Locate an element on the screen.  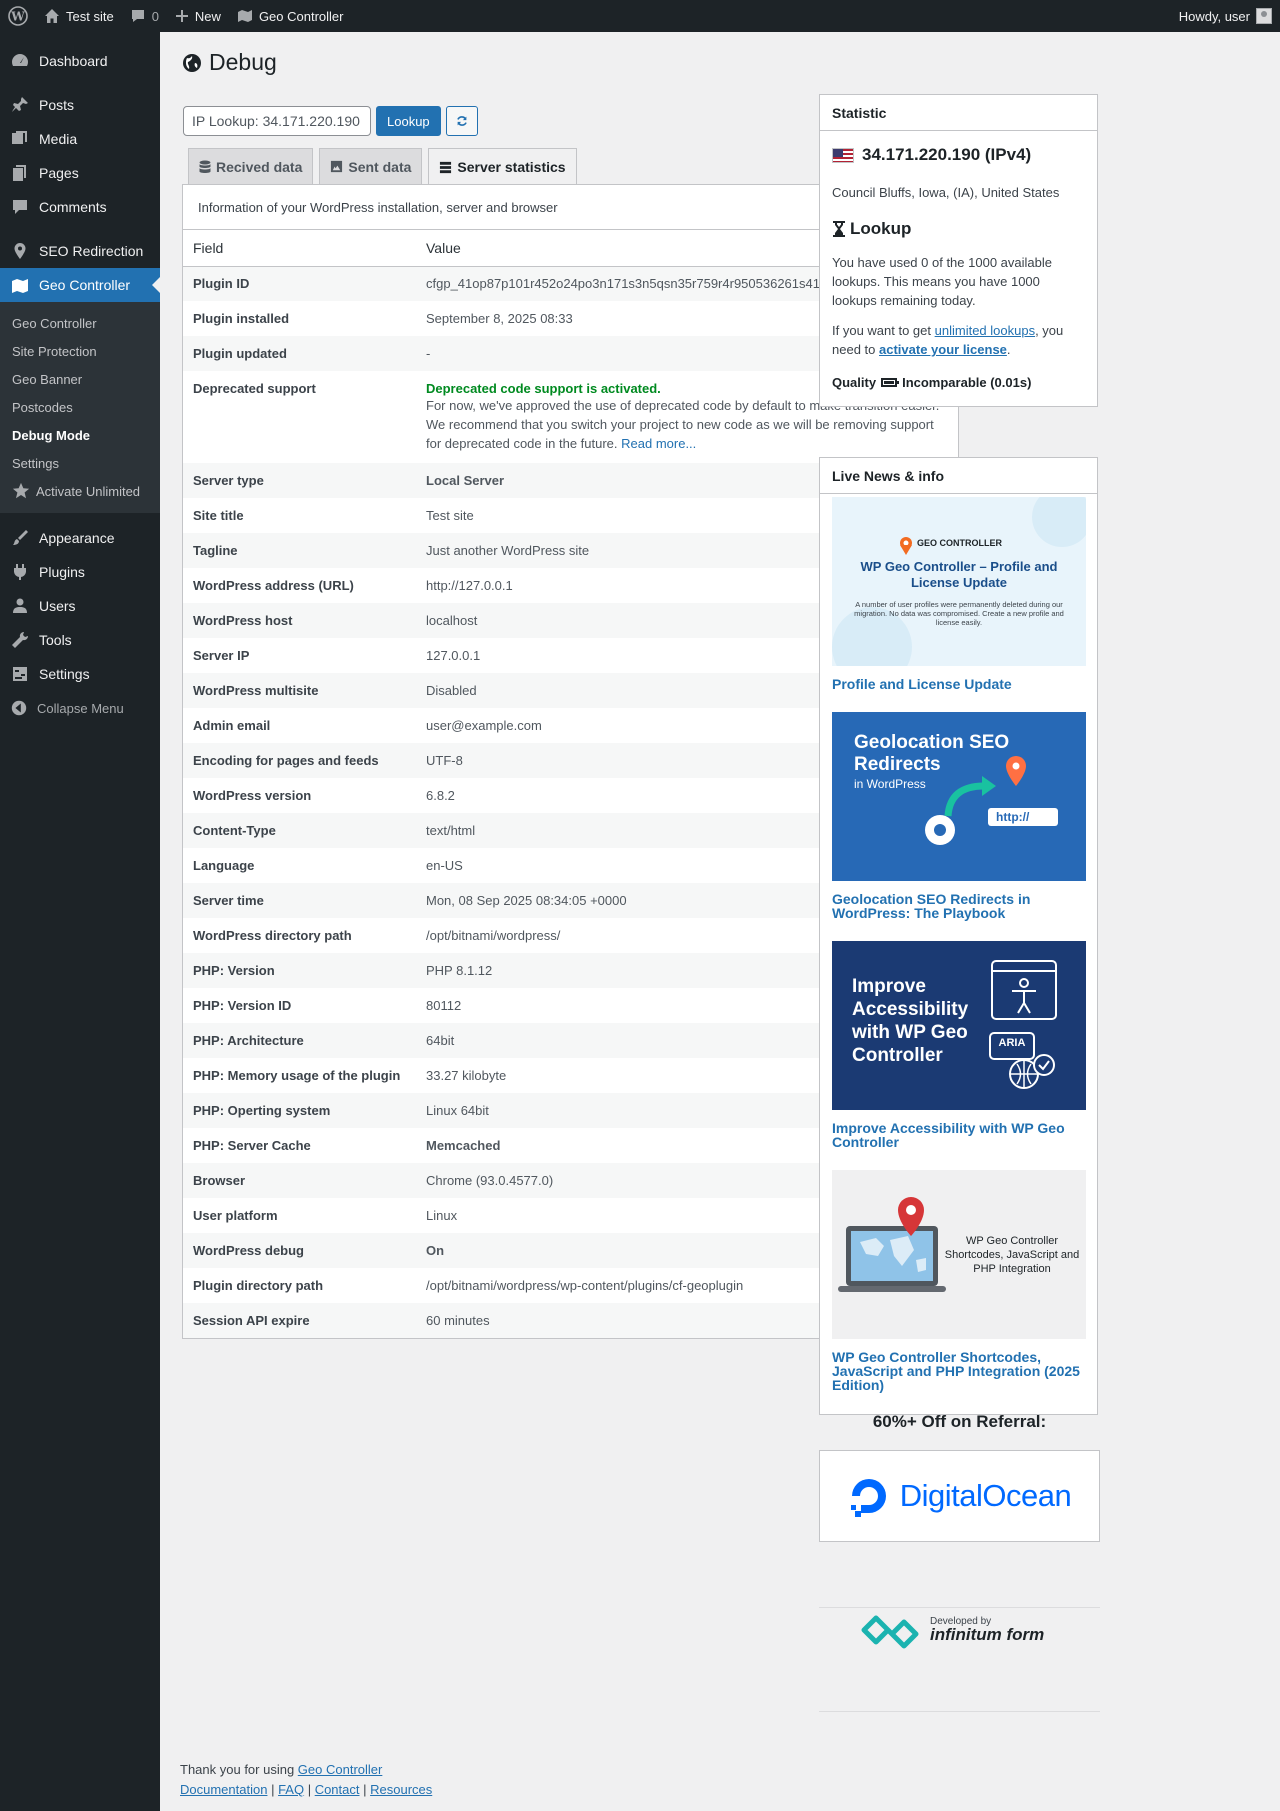
collapse-menu-button: Collapse Menu is located at coordinates (80, 708).